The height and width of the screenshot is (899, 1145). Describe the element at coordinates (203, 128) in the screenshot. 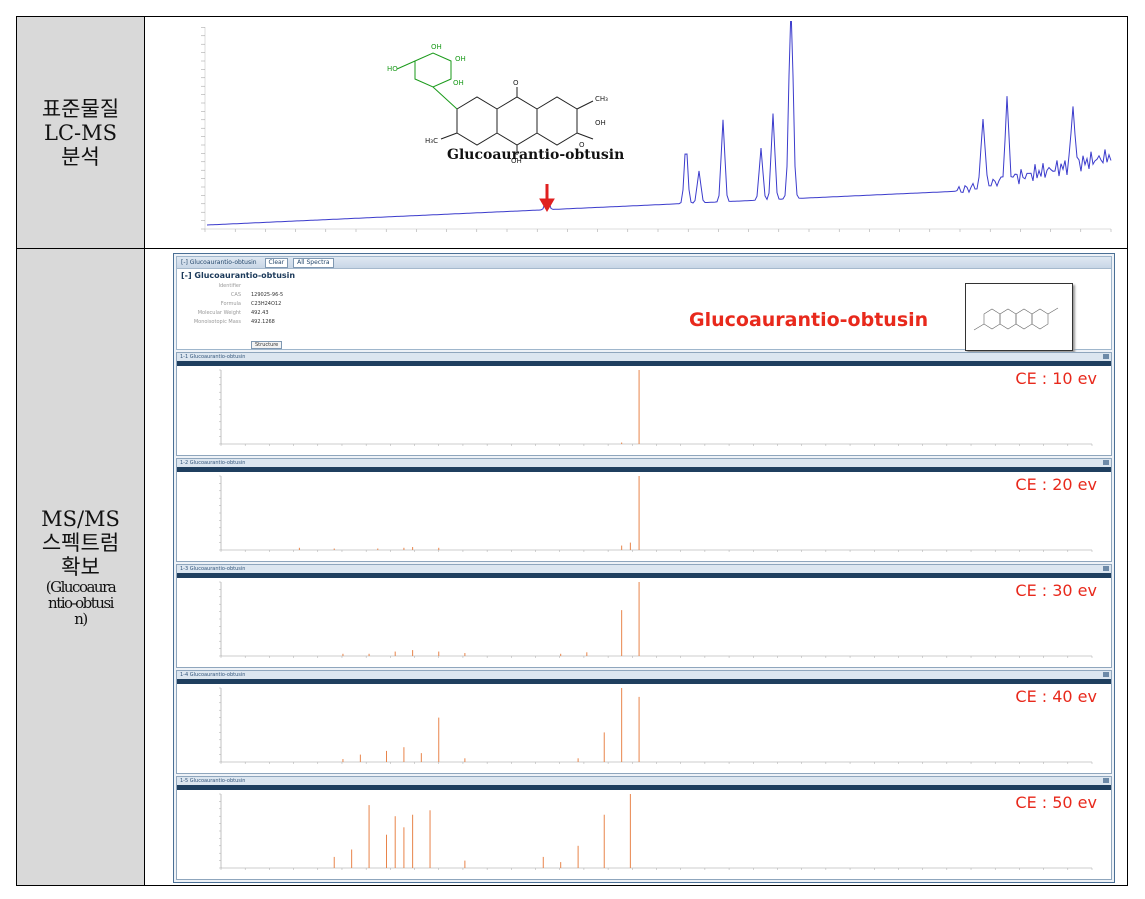

I see `y-axis-ticks` at that location.